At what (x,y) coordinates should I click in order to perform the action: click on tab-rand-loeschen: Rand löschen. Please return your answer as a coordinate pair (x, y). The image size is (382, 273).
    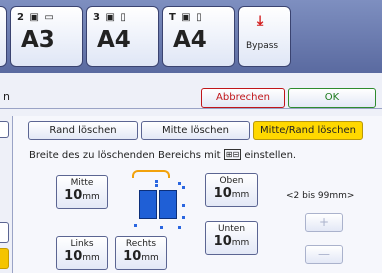
    Looking at the image, I should click on (83, 130).